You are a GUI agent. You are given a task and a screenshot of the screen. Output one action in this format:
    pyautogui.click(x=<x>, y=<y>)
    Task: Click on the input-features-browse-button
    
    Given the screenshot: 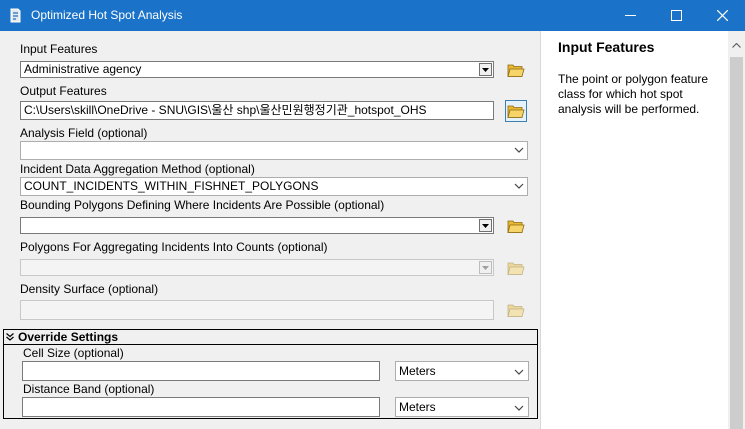 What is the action you would take?
    pyautogui.click(x=516, y=70)
    